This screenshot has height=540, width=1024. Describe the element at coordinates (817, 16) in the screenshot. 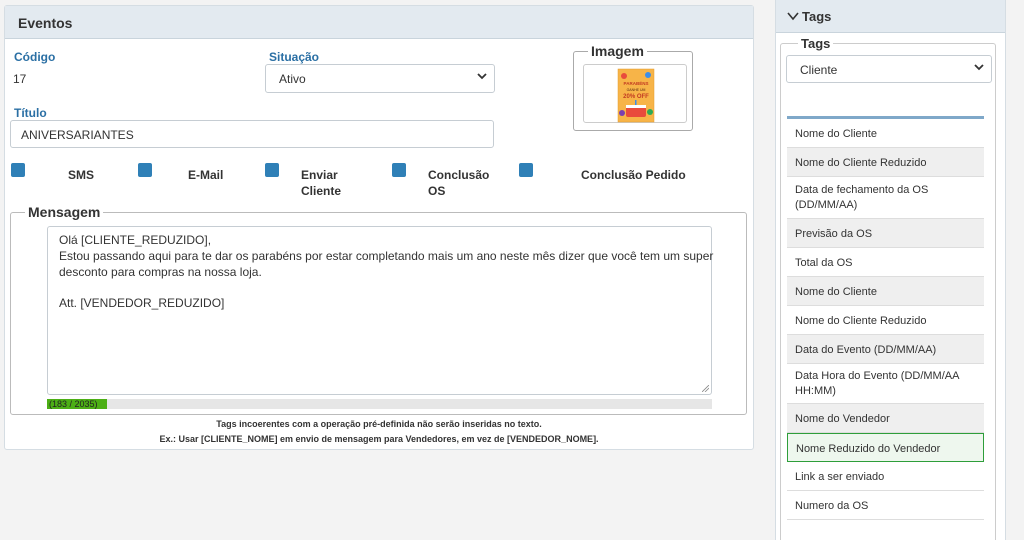

I see `tags-panel-title: Tags` at that location.